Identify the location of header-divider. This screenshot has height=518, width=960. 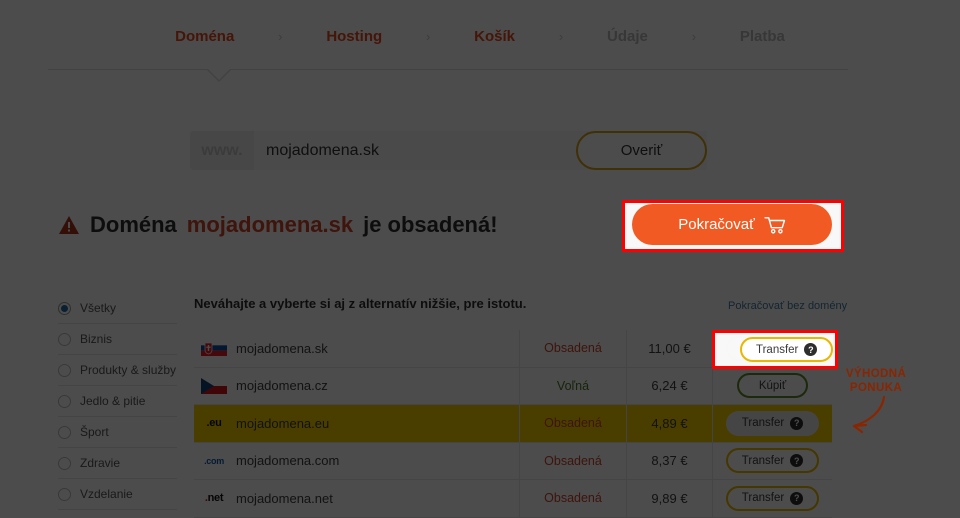
(448, 76).